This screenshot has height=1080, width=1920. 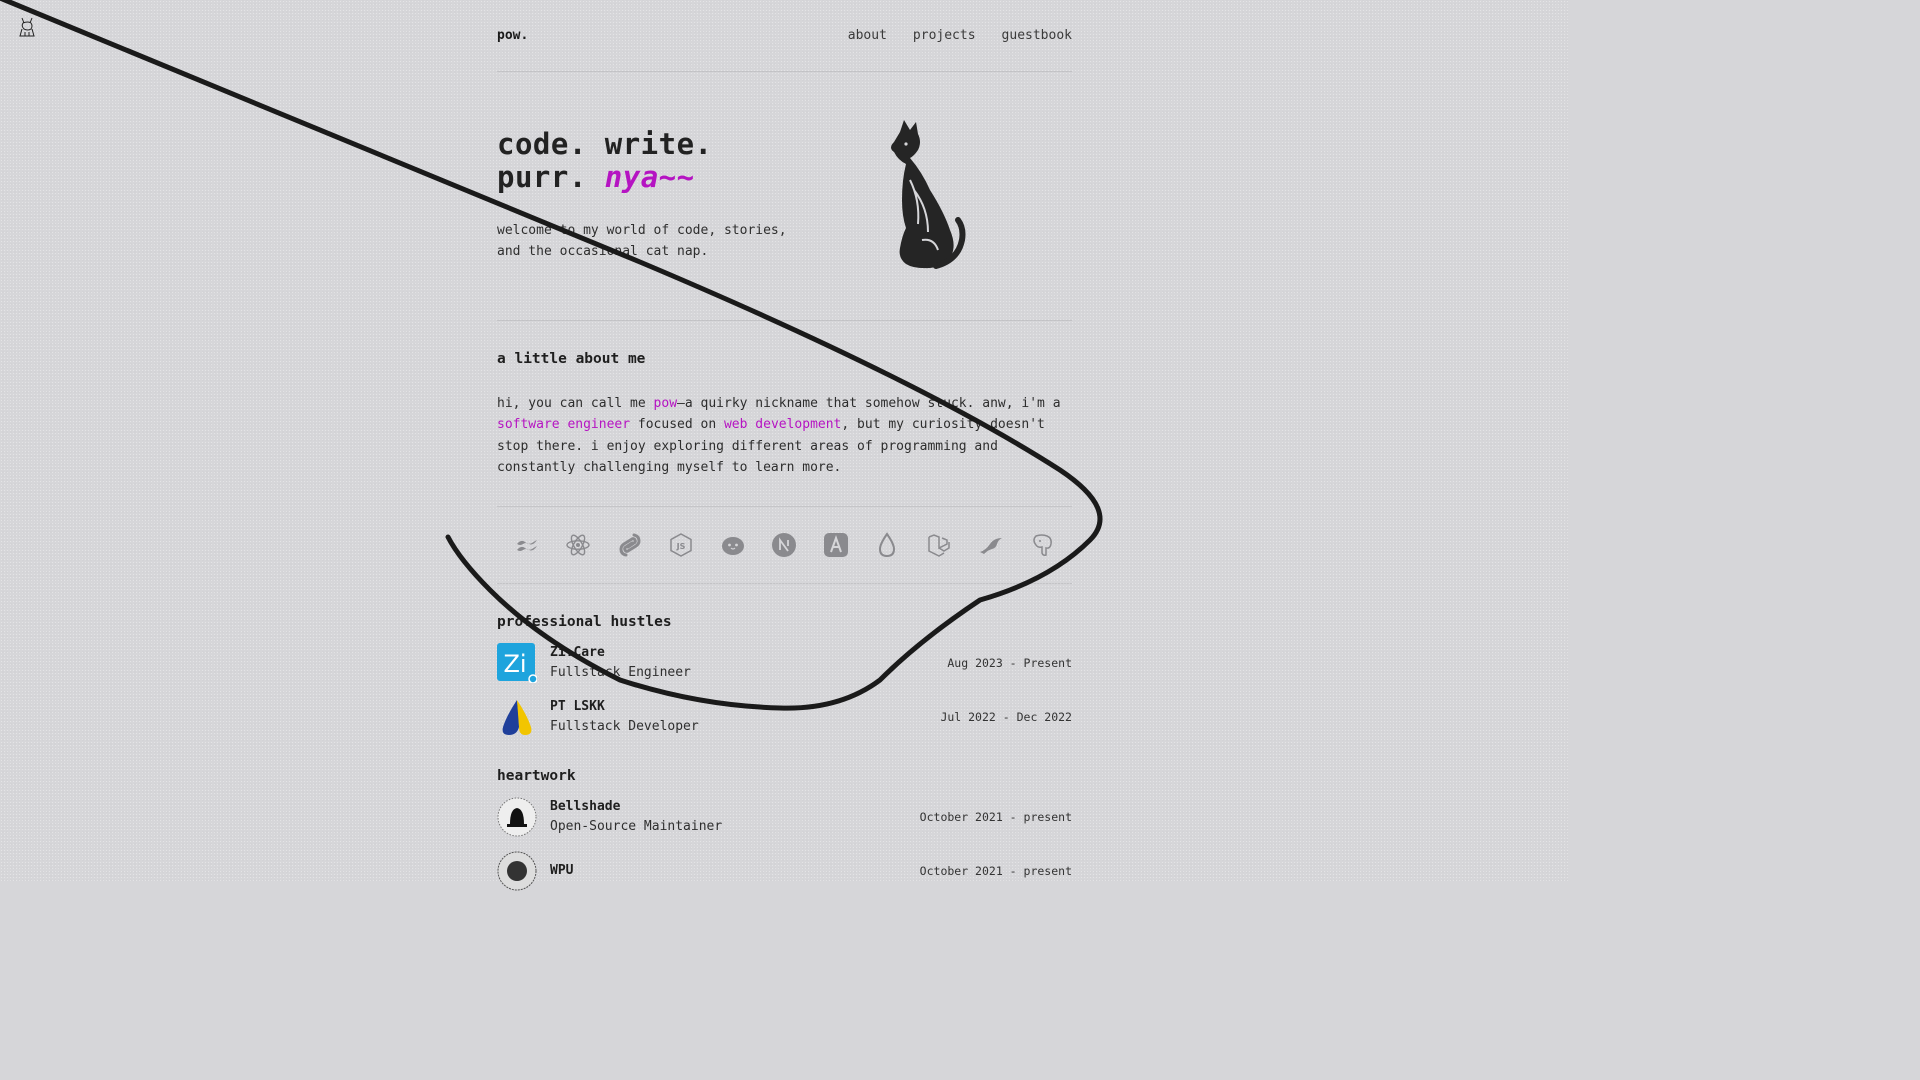 What do you see at coordinates (577, 653) in the screenshot?
I see `entry-name: Zi.Care` at bounding box center [577, 653].